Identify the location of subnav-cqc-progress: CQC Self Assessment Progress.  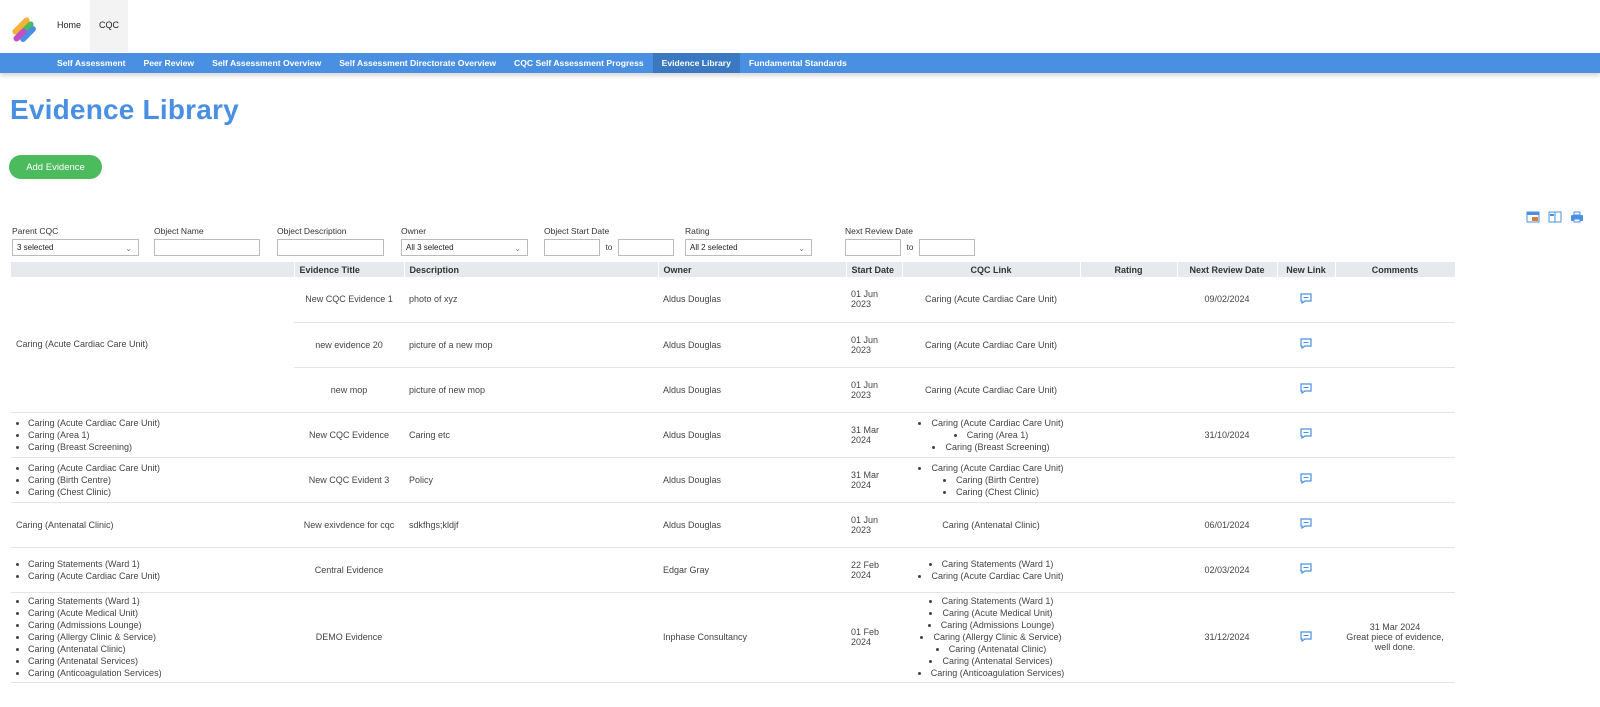
(579, 63).